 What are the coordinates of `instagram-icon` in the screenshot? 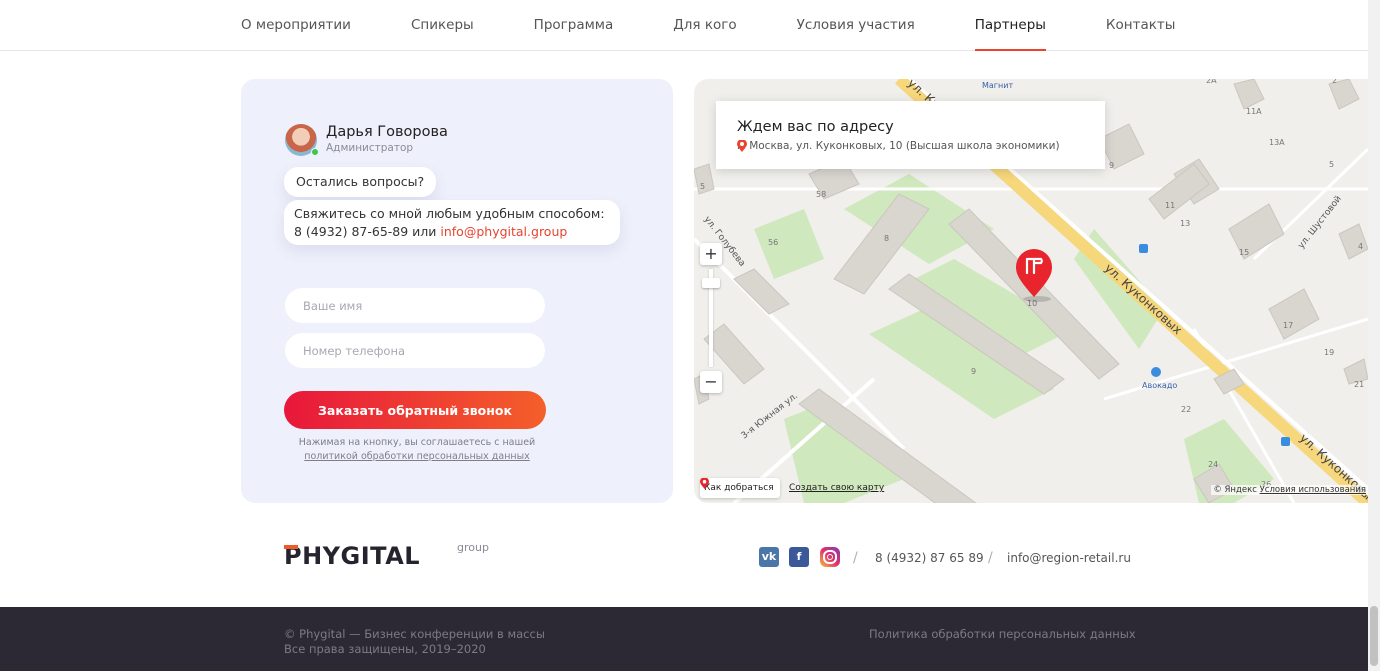 It's located at (830, 557).